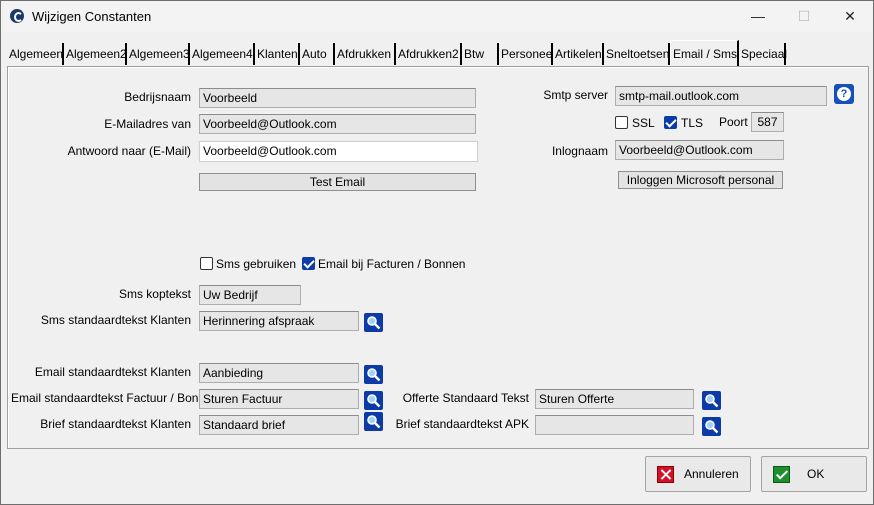  What do you see at coordinates (365, 54) in the screenshot?
I see `tab-afdrukken: Afdrukken` at bounding box center [365, 54].